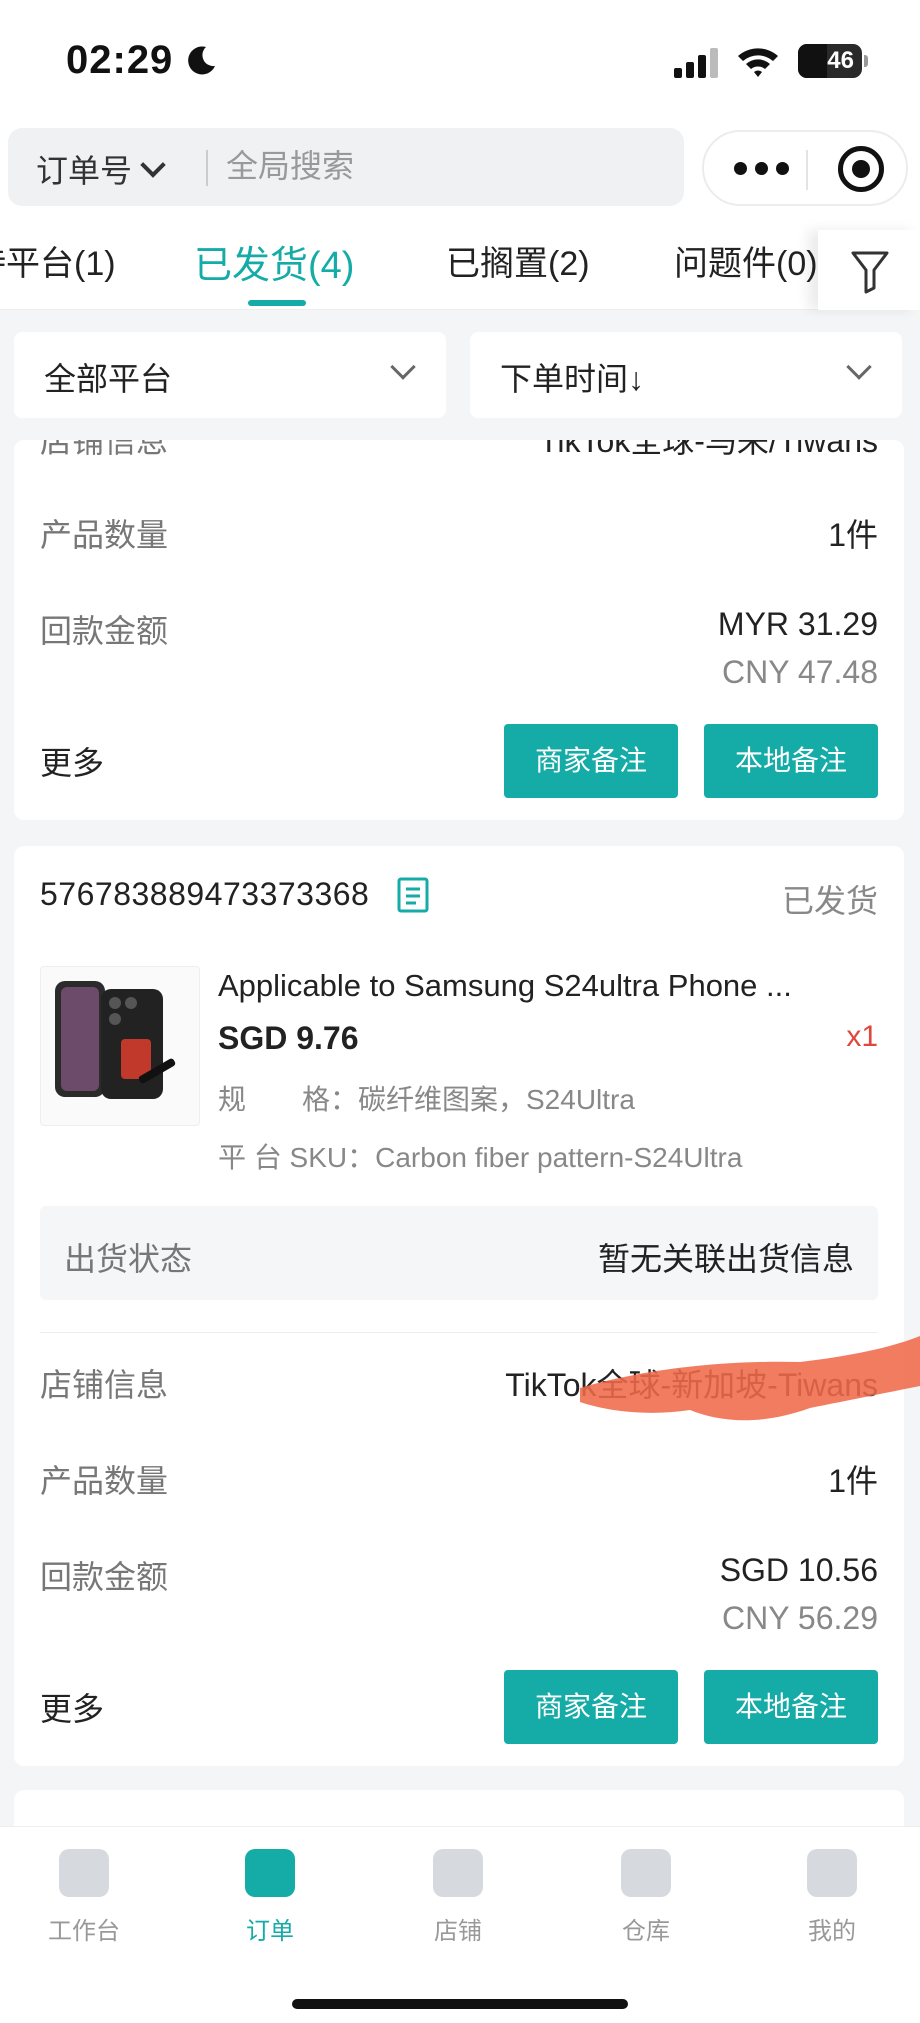 The image size is (920, 2023). I want to click on bottom-navigation: 工作台 订单 店铺 仓库 我的, so click(460, 1924).